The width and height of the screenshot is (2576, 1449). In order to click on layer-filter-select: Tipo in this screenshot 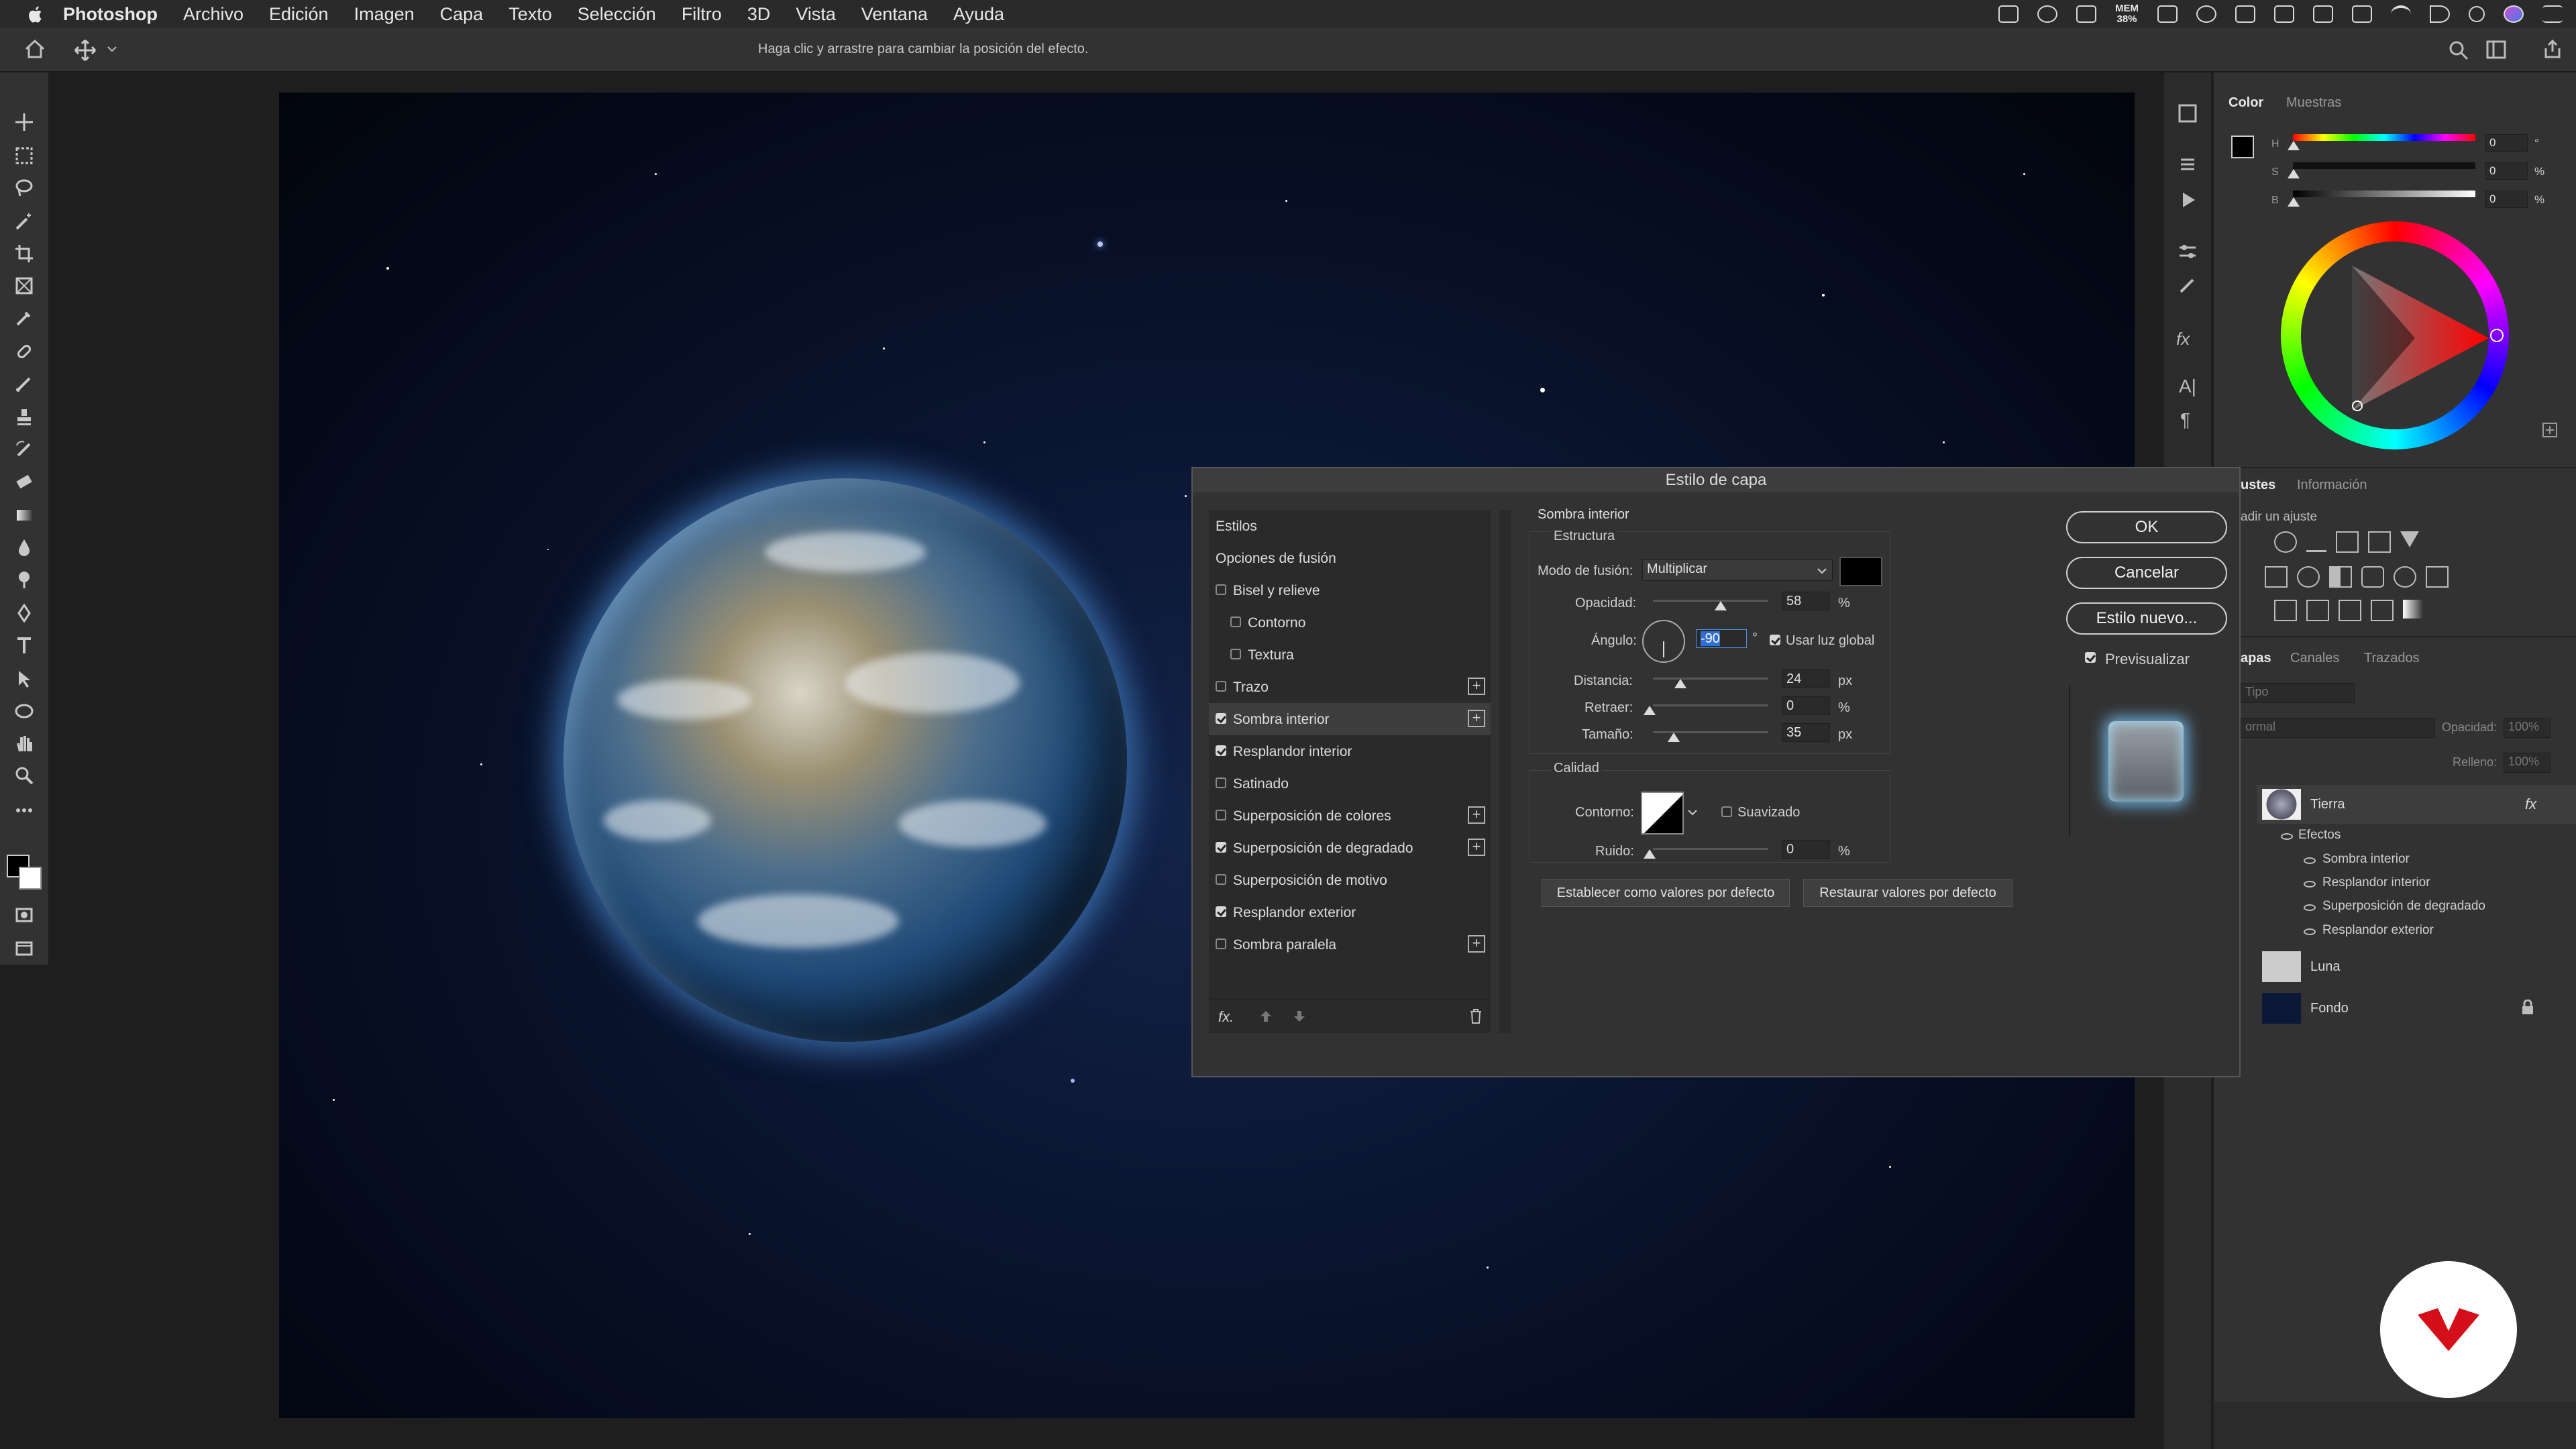, I will do `click(2298, 693)`.